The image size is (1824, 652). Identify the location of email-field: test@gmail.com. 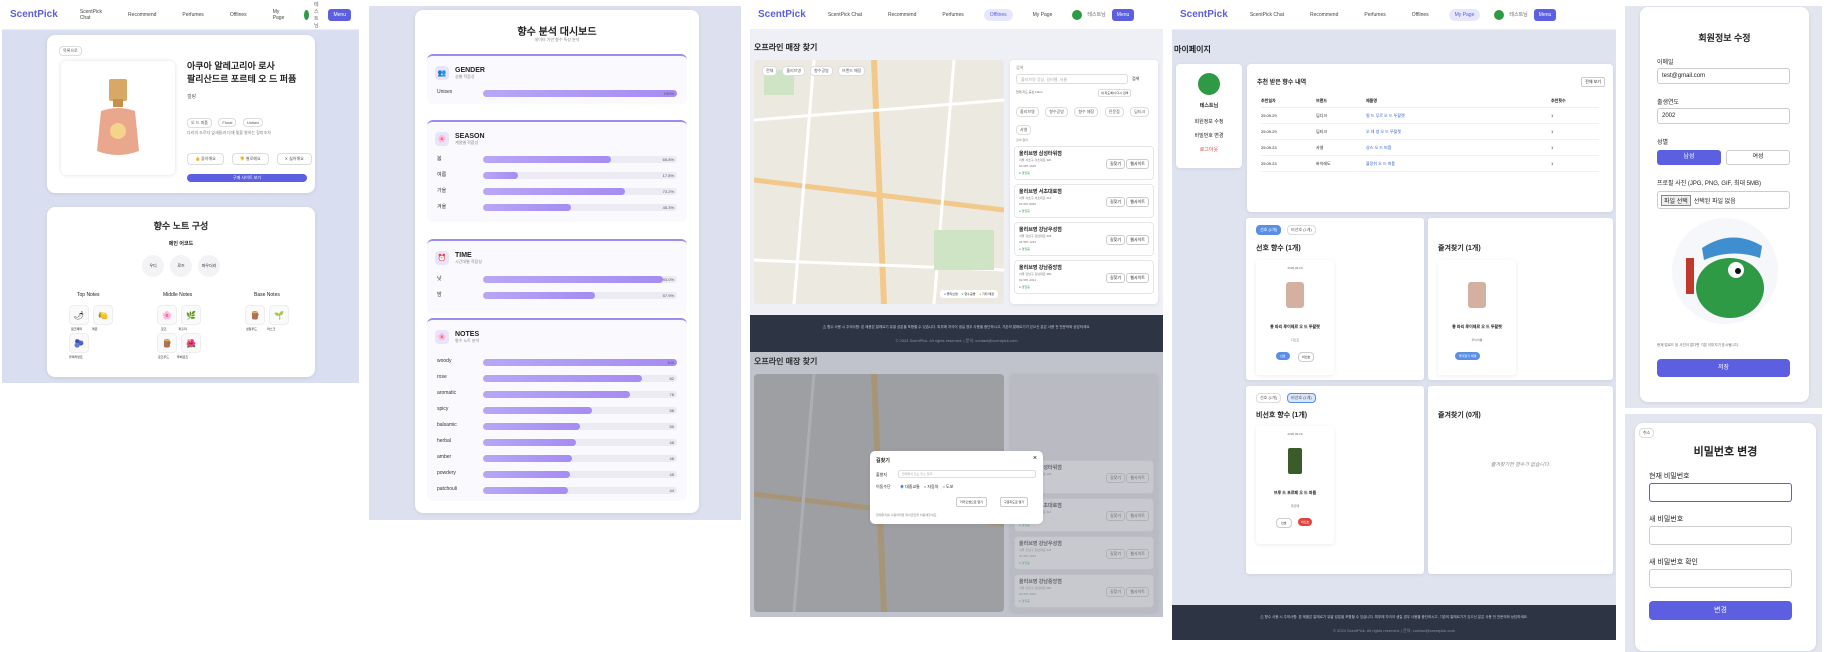
(1723, 76).